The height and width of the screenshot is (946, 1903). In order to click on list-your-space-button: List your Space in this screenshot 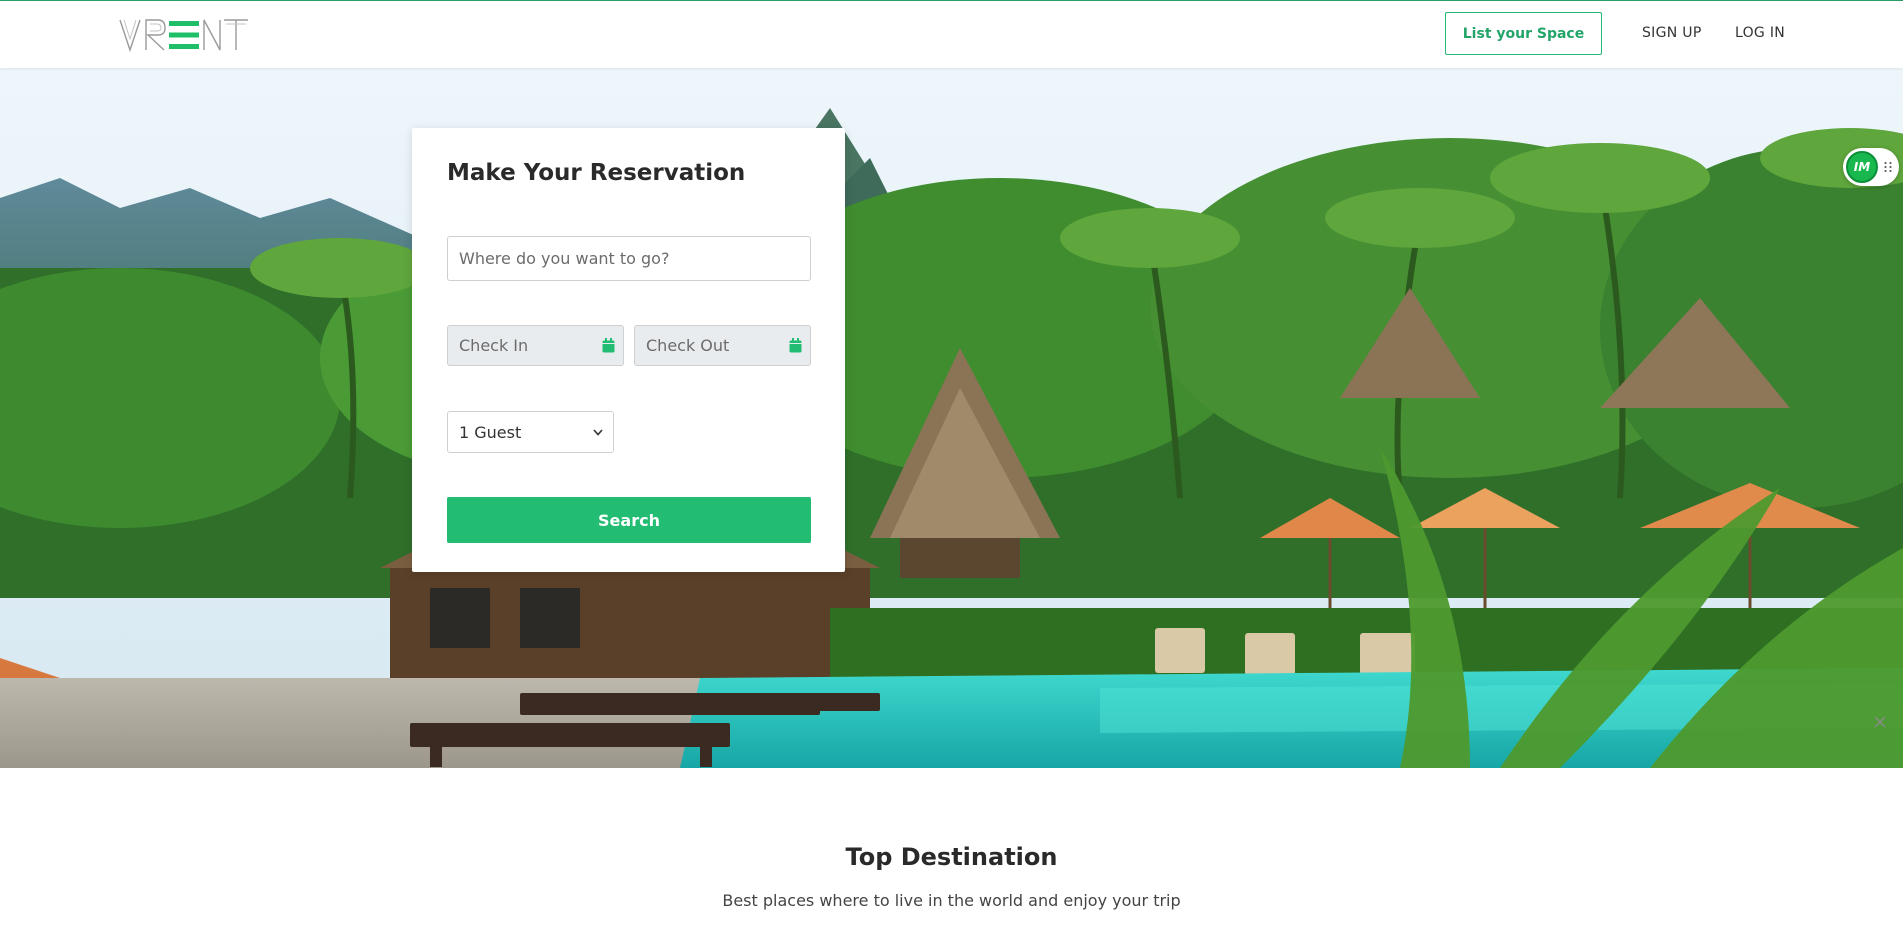, I will do `click(1523, 33)`.